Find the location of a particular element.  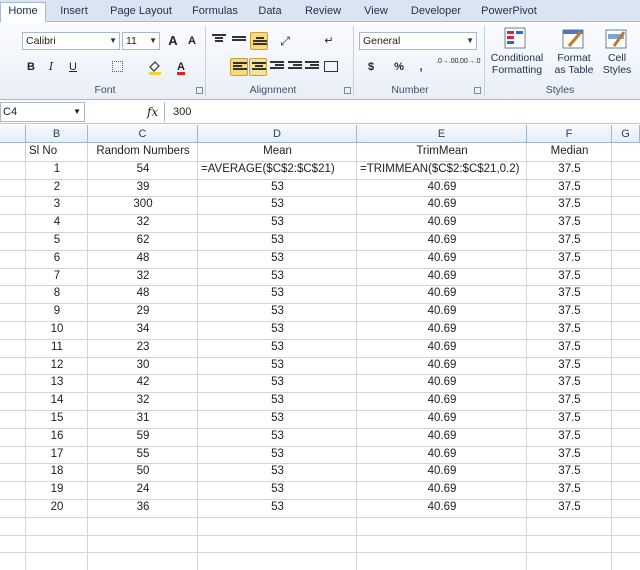

tab-formulas: Formulas is located at coordinates (215, 12).